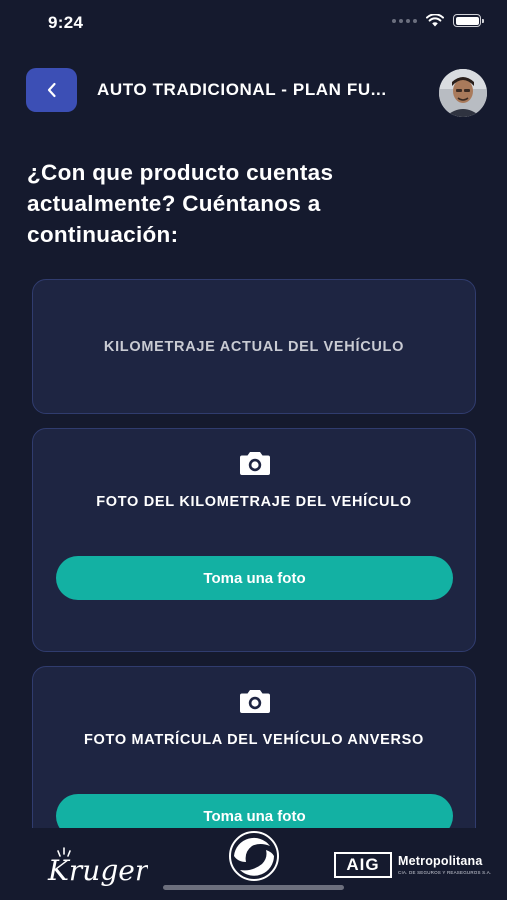 The height and width of the screenshot is (900, 507). Describe the element at coordinates (254, 502) in the screenshot. I see `mileage-photo-label: FOTO DEL KILOMETRAJE DEL VEHÍCULO` at that location.